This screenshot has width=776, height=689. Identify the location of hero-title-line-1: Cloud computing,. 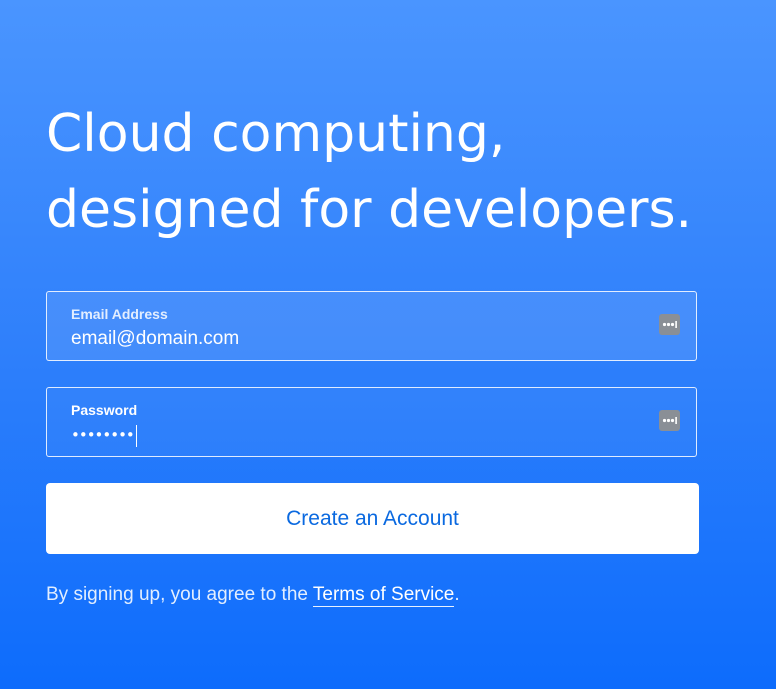
(276, 134).